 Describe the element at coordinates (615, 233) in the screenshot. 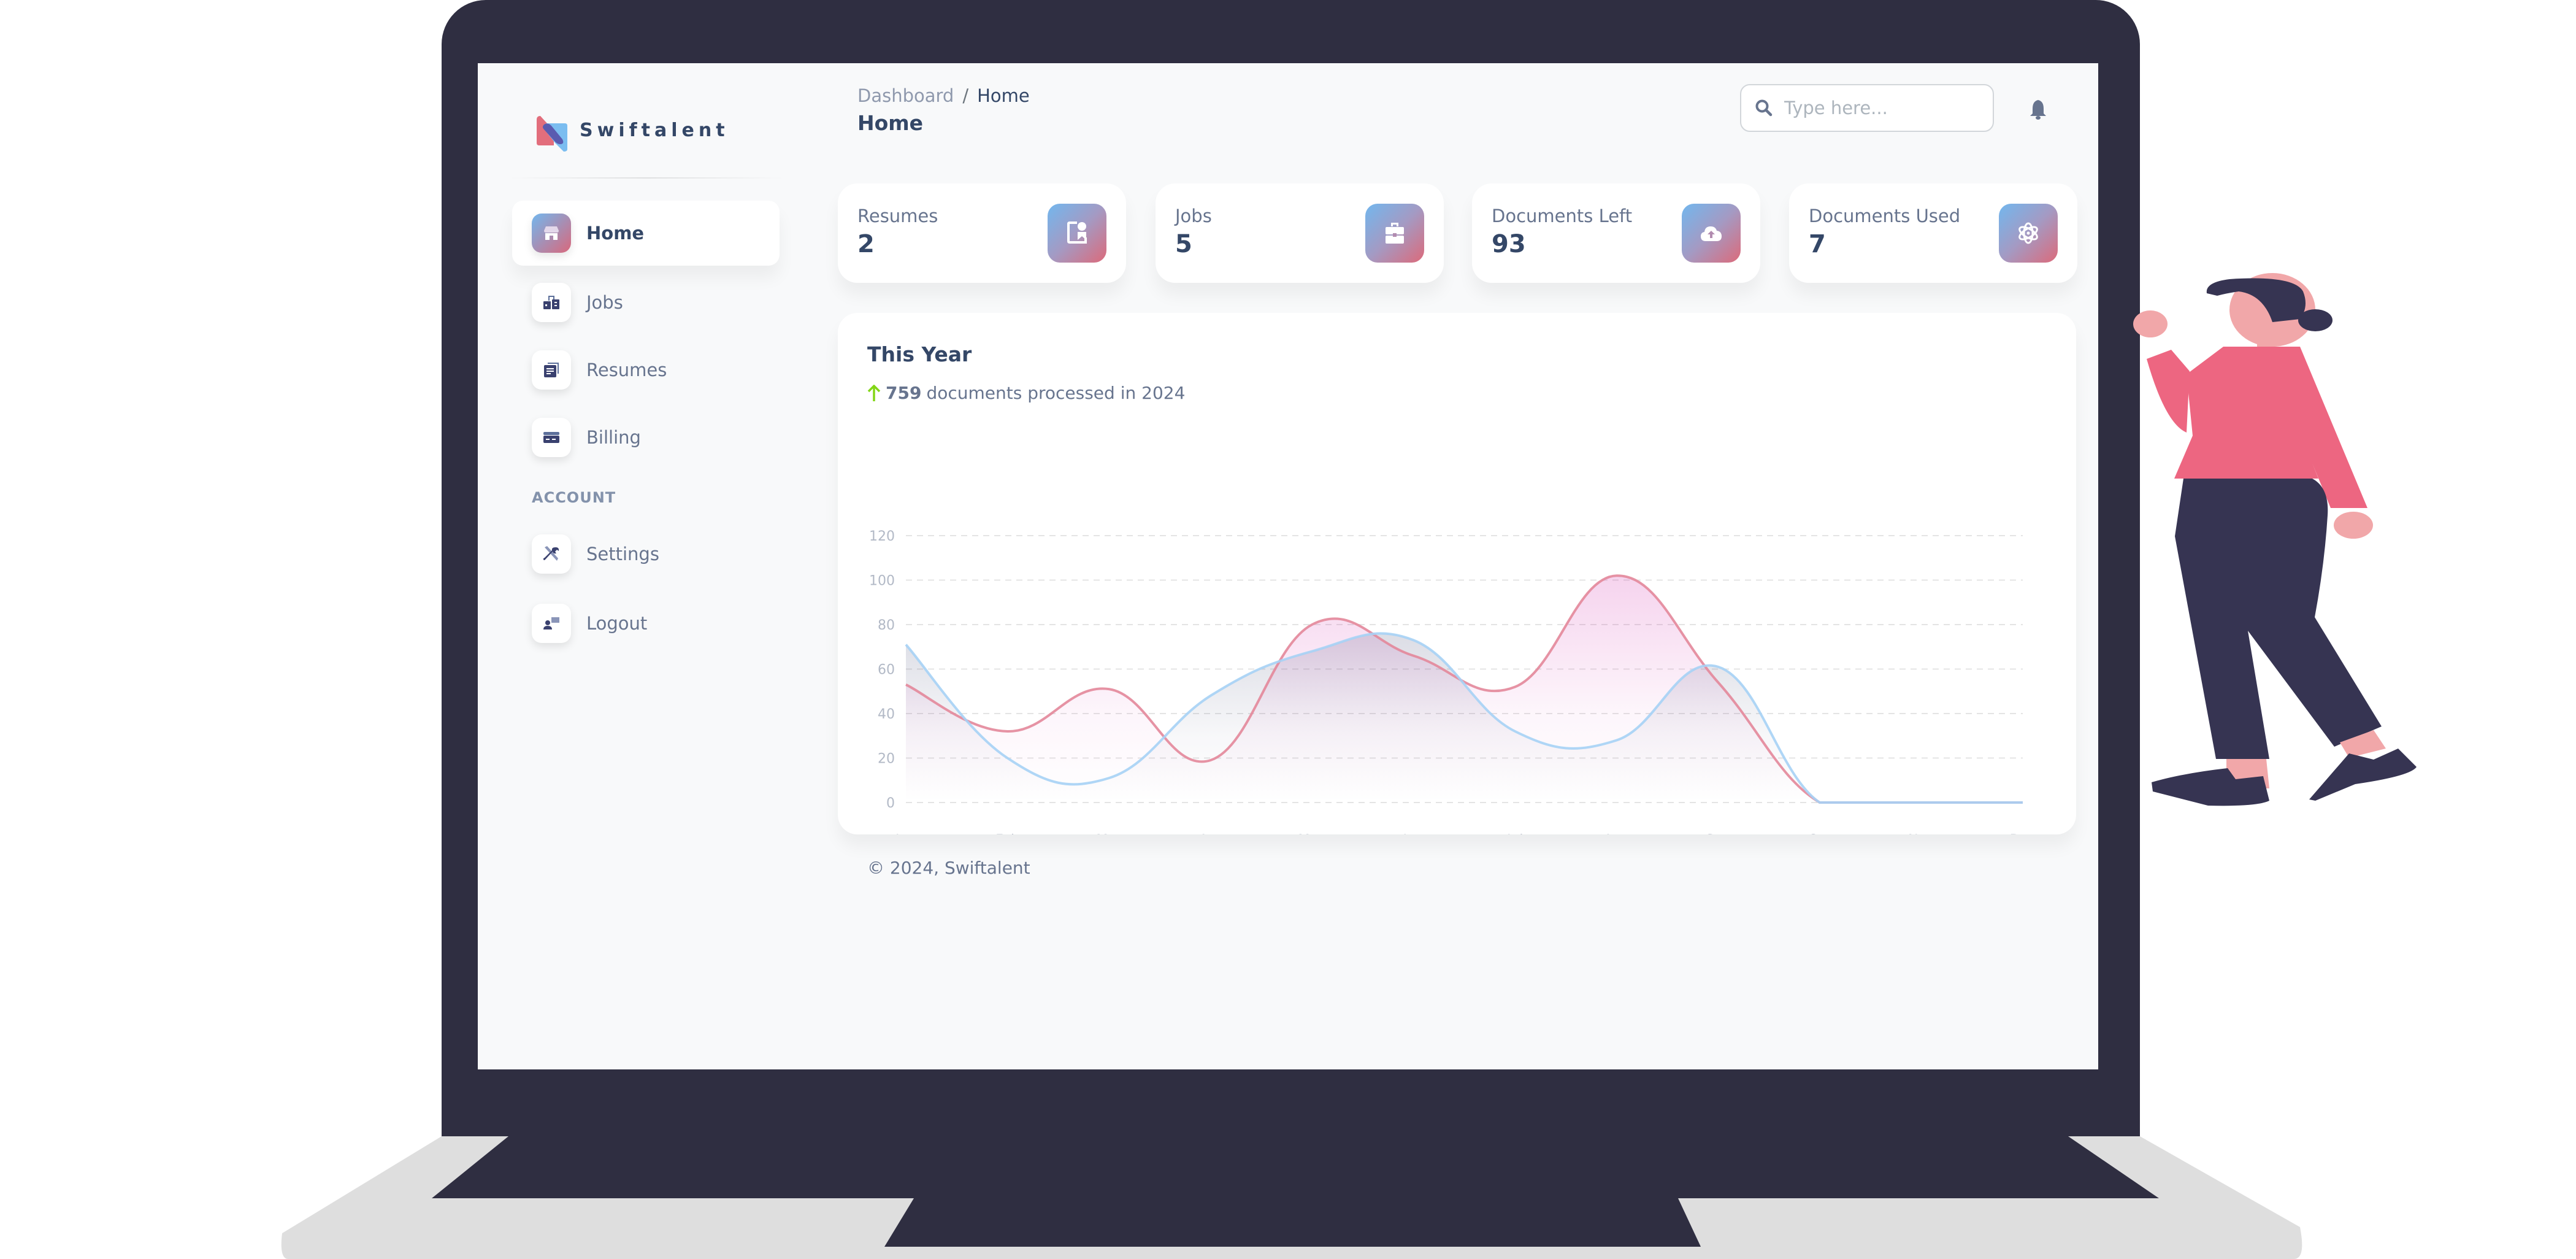

I see `sidebar-item-label: Home` at that location.